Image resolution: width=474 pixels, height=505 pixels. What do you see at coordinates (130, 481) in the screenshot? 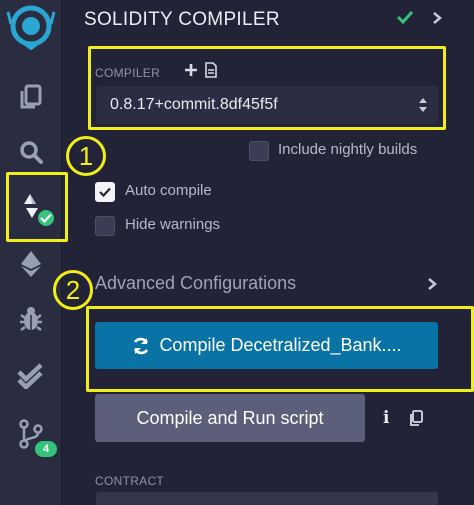
I see `contract-label: CONTRACT` at bounding box center [130, 481].